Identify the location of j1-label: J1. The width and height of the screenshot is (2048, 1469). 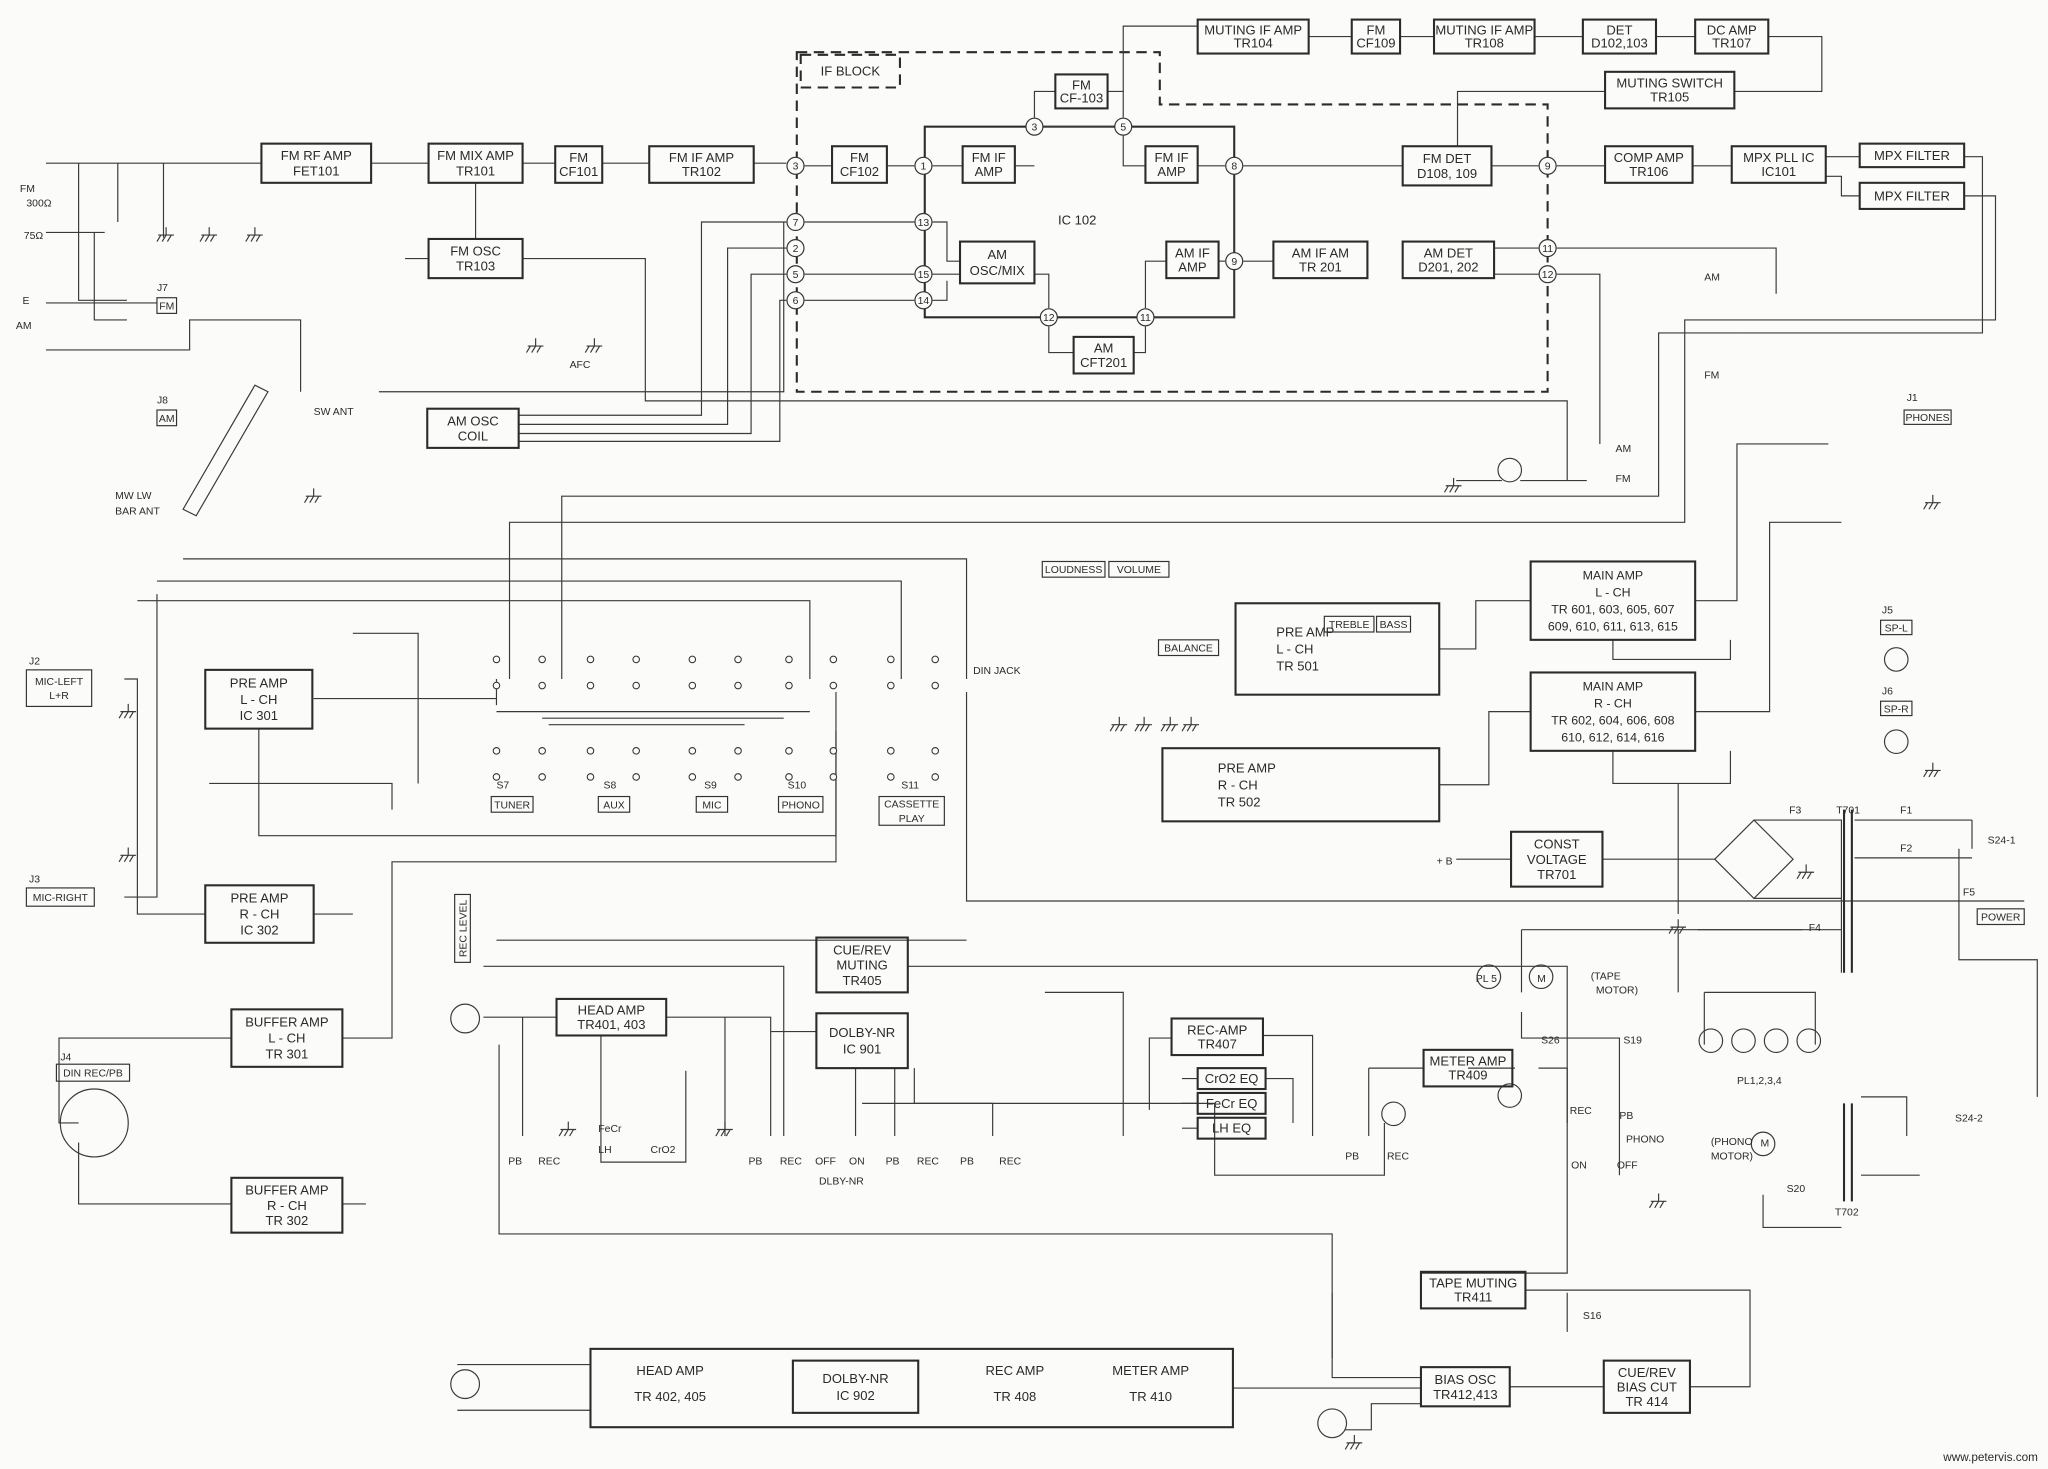
(1912, 398).